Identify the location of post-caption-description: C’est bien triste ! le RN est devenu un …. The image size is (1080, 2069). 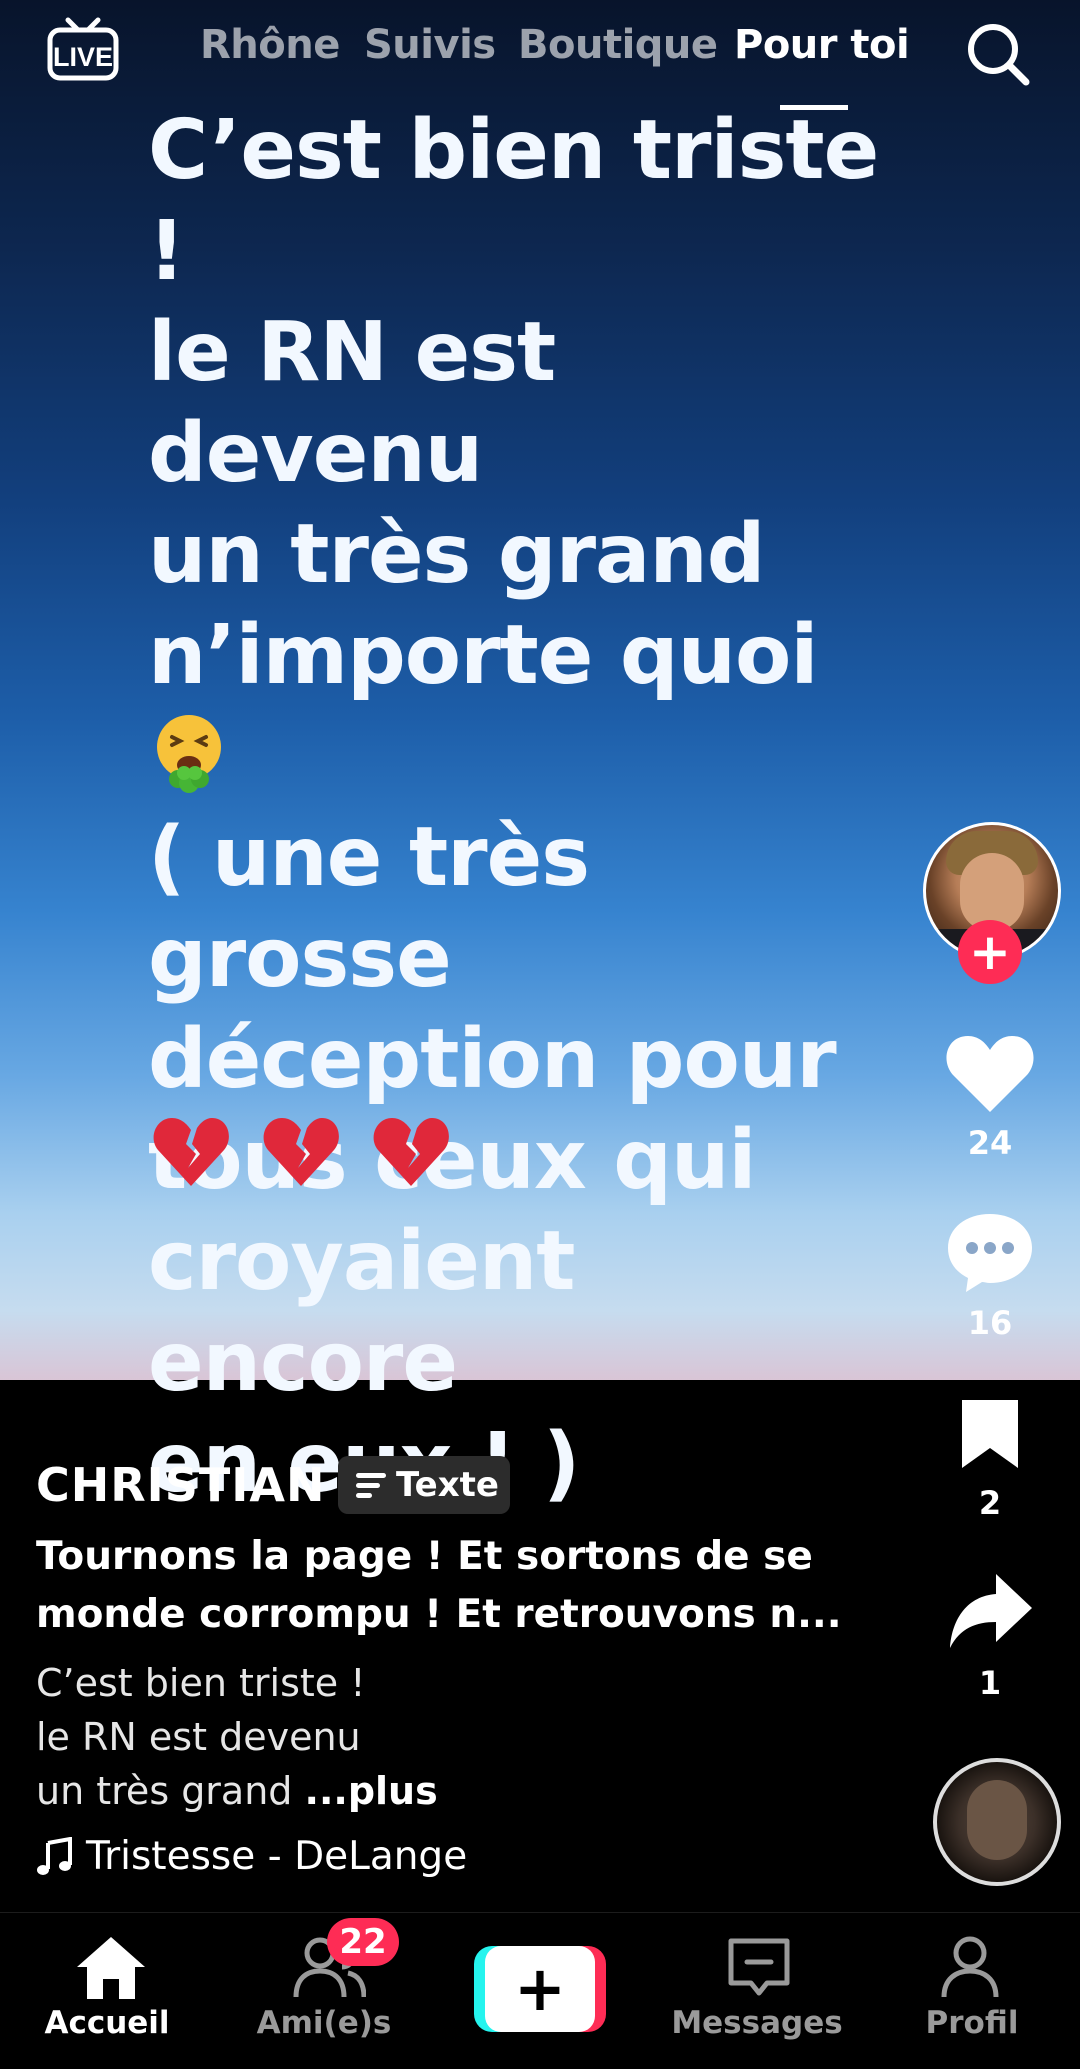
(446, 1737).